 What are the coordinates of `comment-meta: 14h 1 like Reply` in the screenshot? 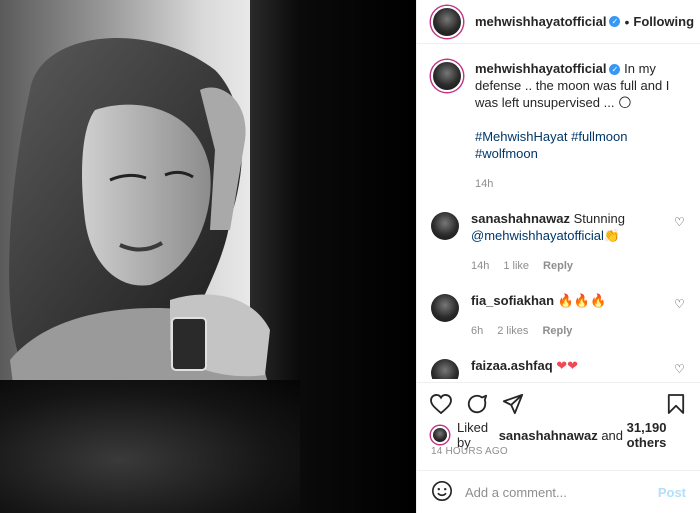 It's located at (566, 266).